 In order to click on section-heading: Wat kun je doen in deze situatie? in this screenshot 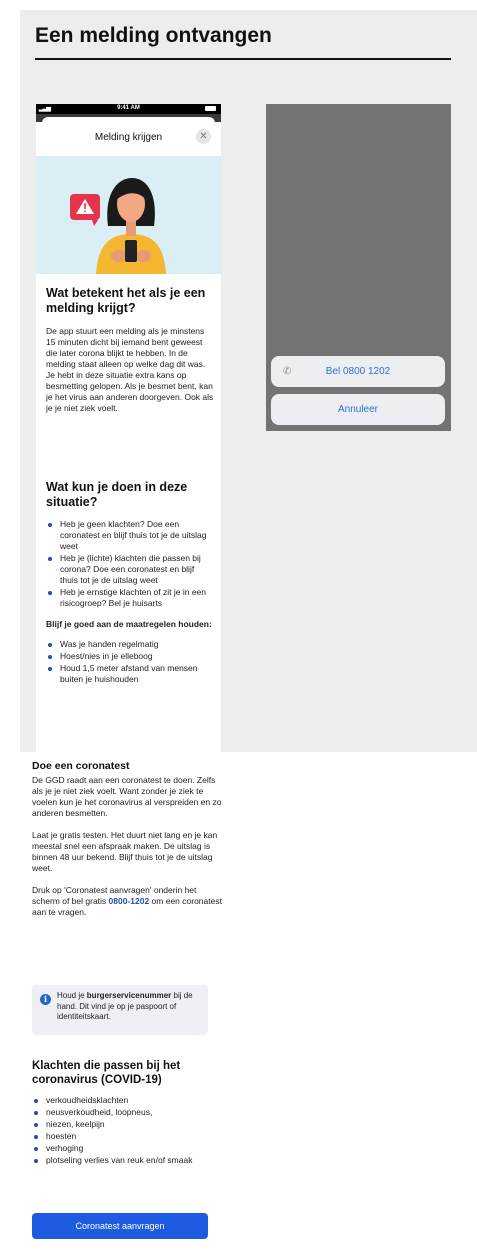, I will do `click(117, 494)`.